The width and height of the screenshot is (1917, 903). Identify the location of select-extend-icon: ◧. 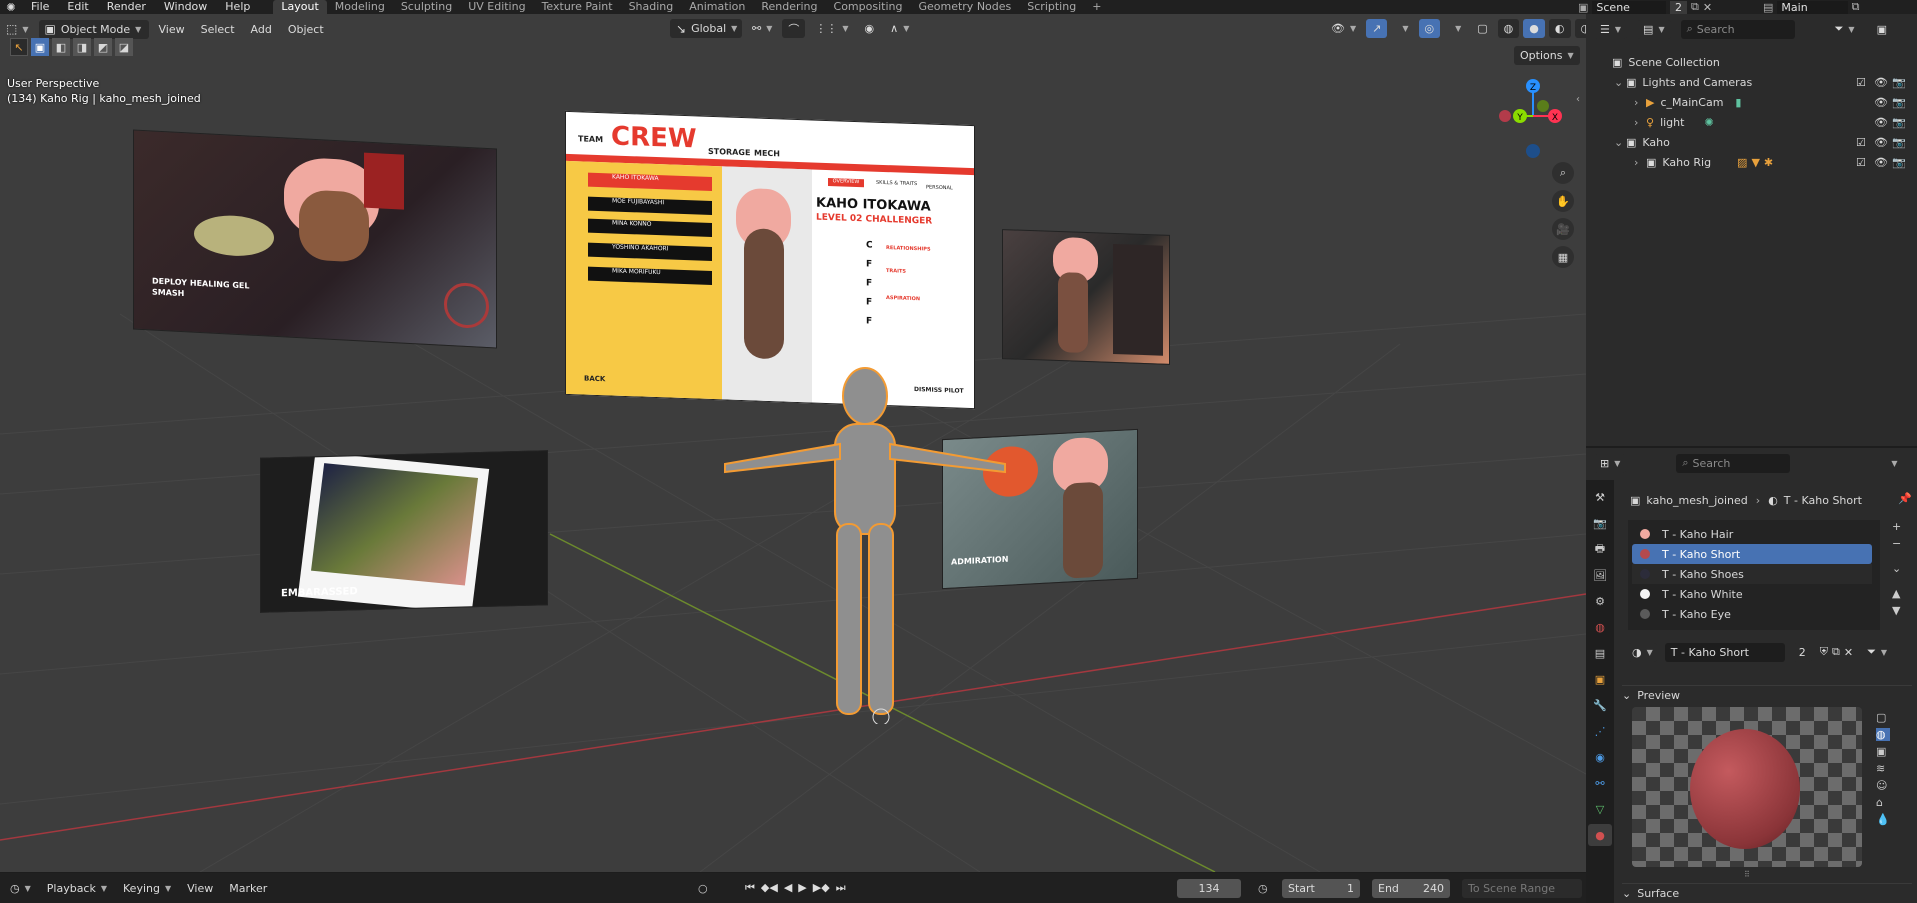
(61, 47).